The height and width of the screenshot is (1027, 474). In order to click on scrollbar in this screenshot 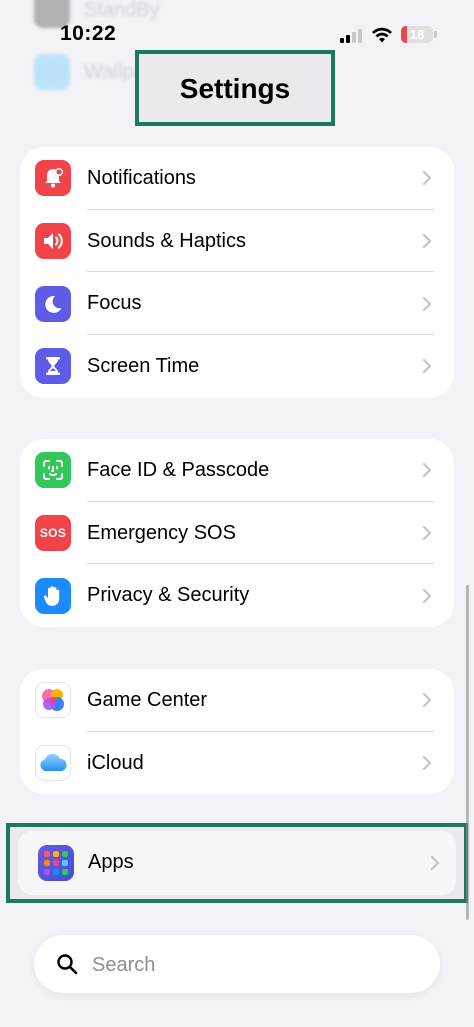, I will do `click(467, 752)`.